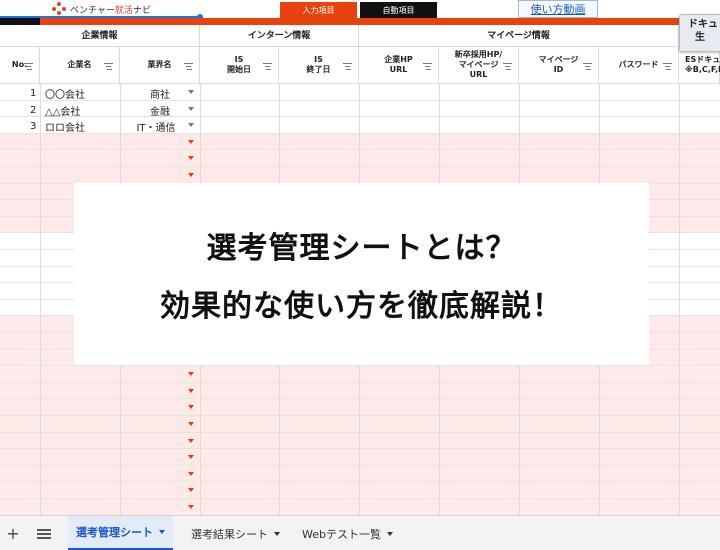 This screenshot has height=550, width=720. What do you see at coordinates (44, 534) in the screenshot?
I see `all-sheets-menu-icon` at bounding box center [44, 534].